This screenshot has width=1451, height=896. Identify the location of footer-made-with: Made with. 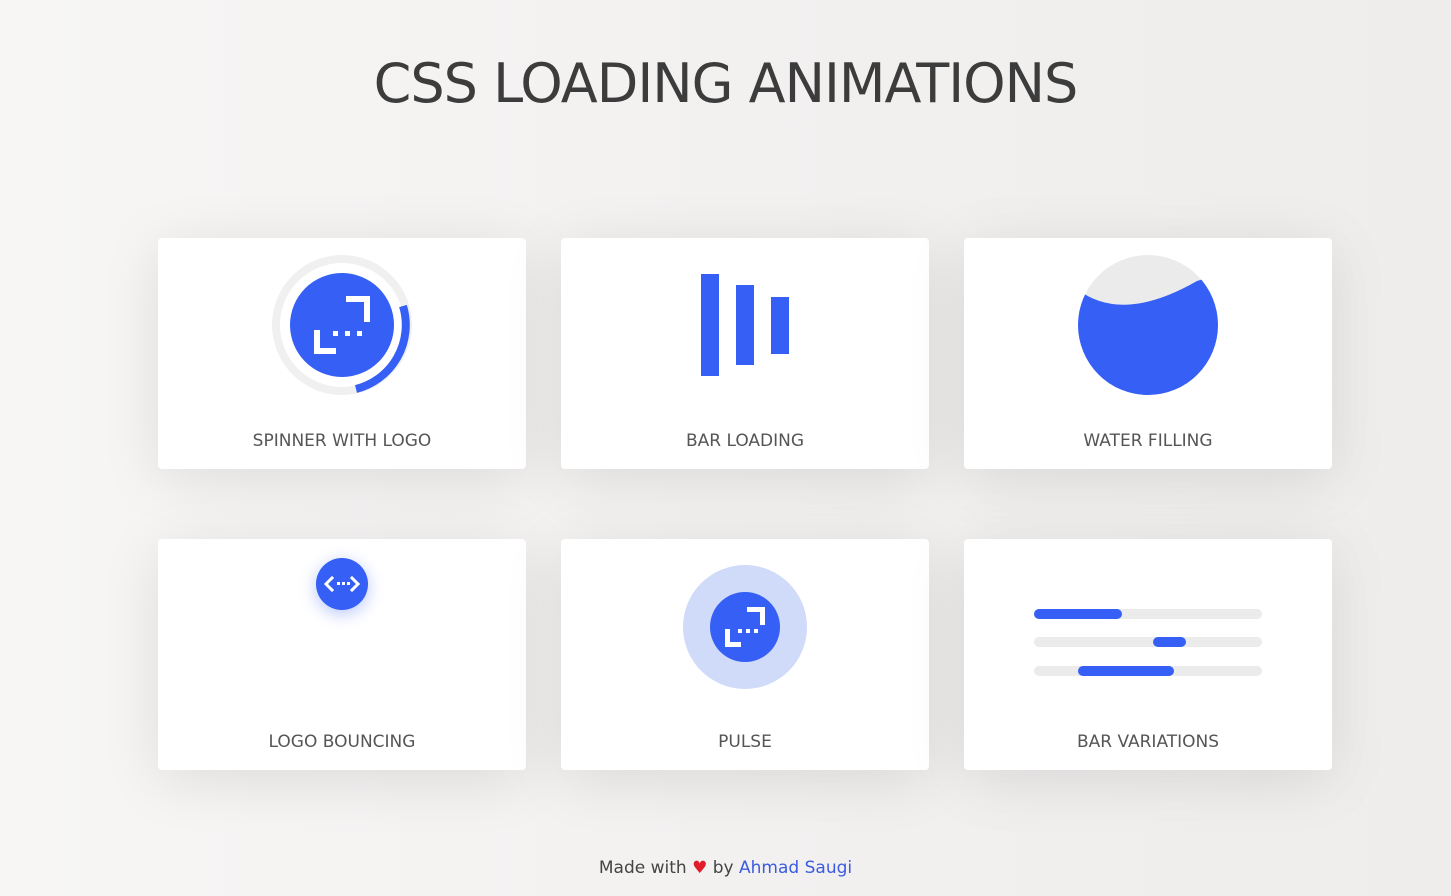
(642, 868).